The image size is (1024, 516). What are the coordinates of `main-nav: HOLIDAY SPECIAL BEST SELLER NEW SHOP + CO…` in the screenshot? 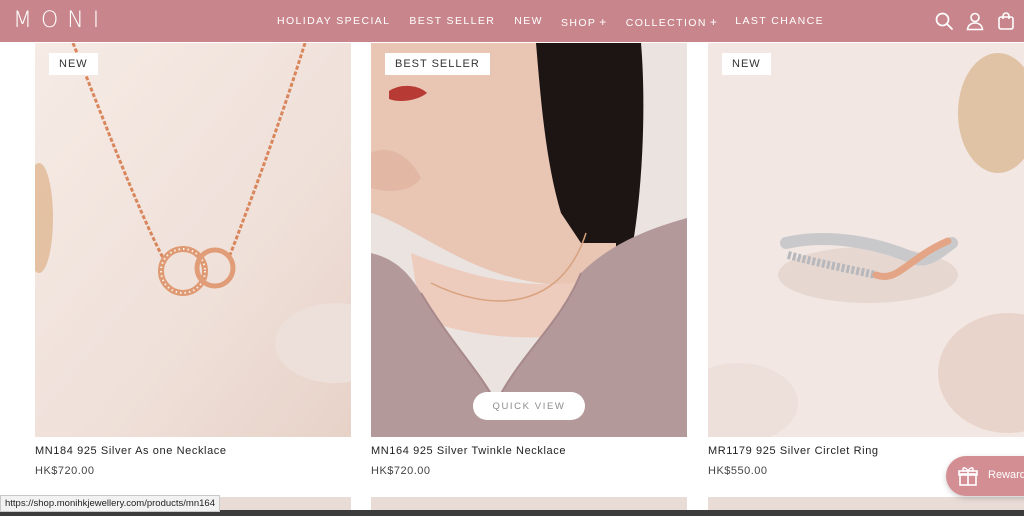 It's located at (550, 22).